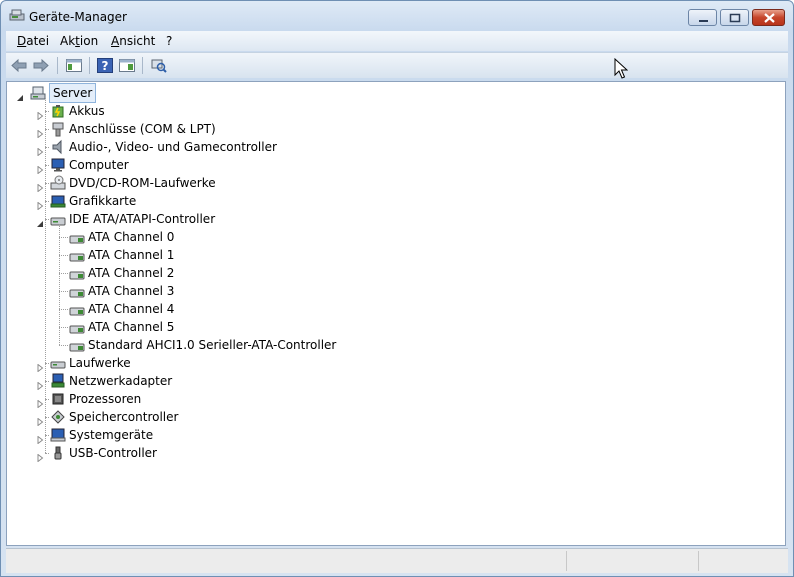  What do you see at coordinates (103, 201) in the screenshot?
I see `tree-node-label: Grafikkarte` at bounding box center [103, 201].